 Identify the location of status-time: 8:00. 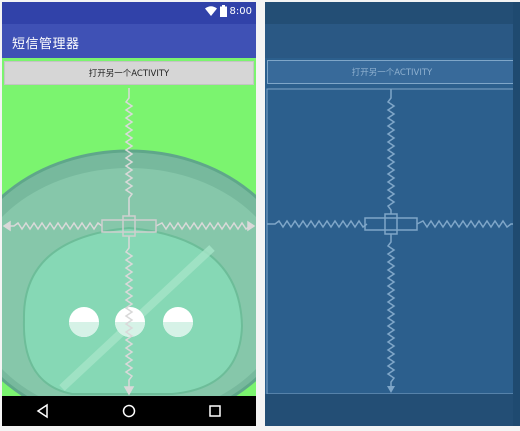
(240, 11).